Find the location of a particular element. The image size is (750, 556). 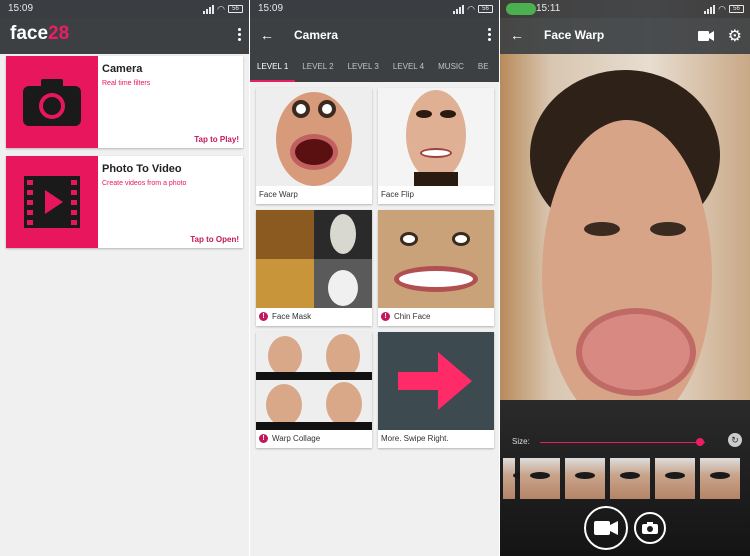

tile-caption: ! Face Mask is located at coordinates (285, 316).